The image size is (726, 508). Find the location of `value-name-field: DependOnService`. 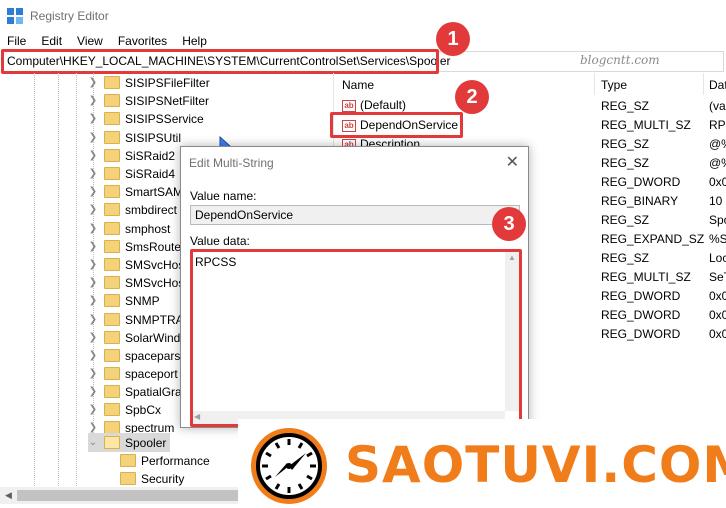

value-name-field: DependOnService is located at coordinates (355, 215).